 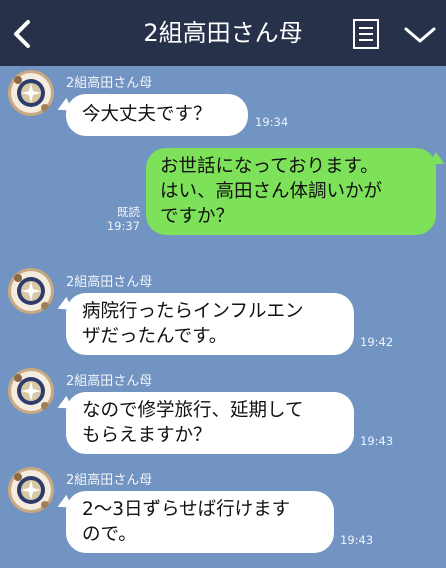 What do you see at coordinates (193, 410) in the screenshot?
I see `message-text-line: なので修学旅行、延期して` at bounding box center [193, 410].